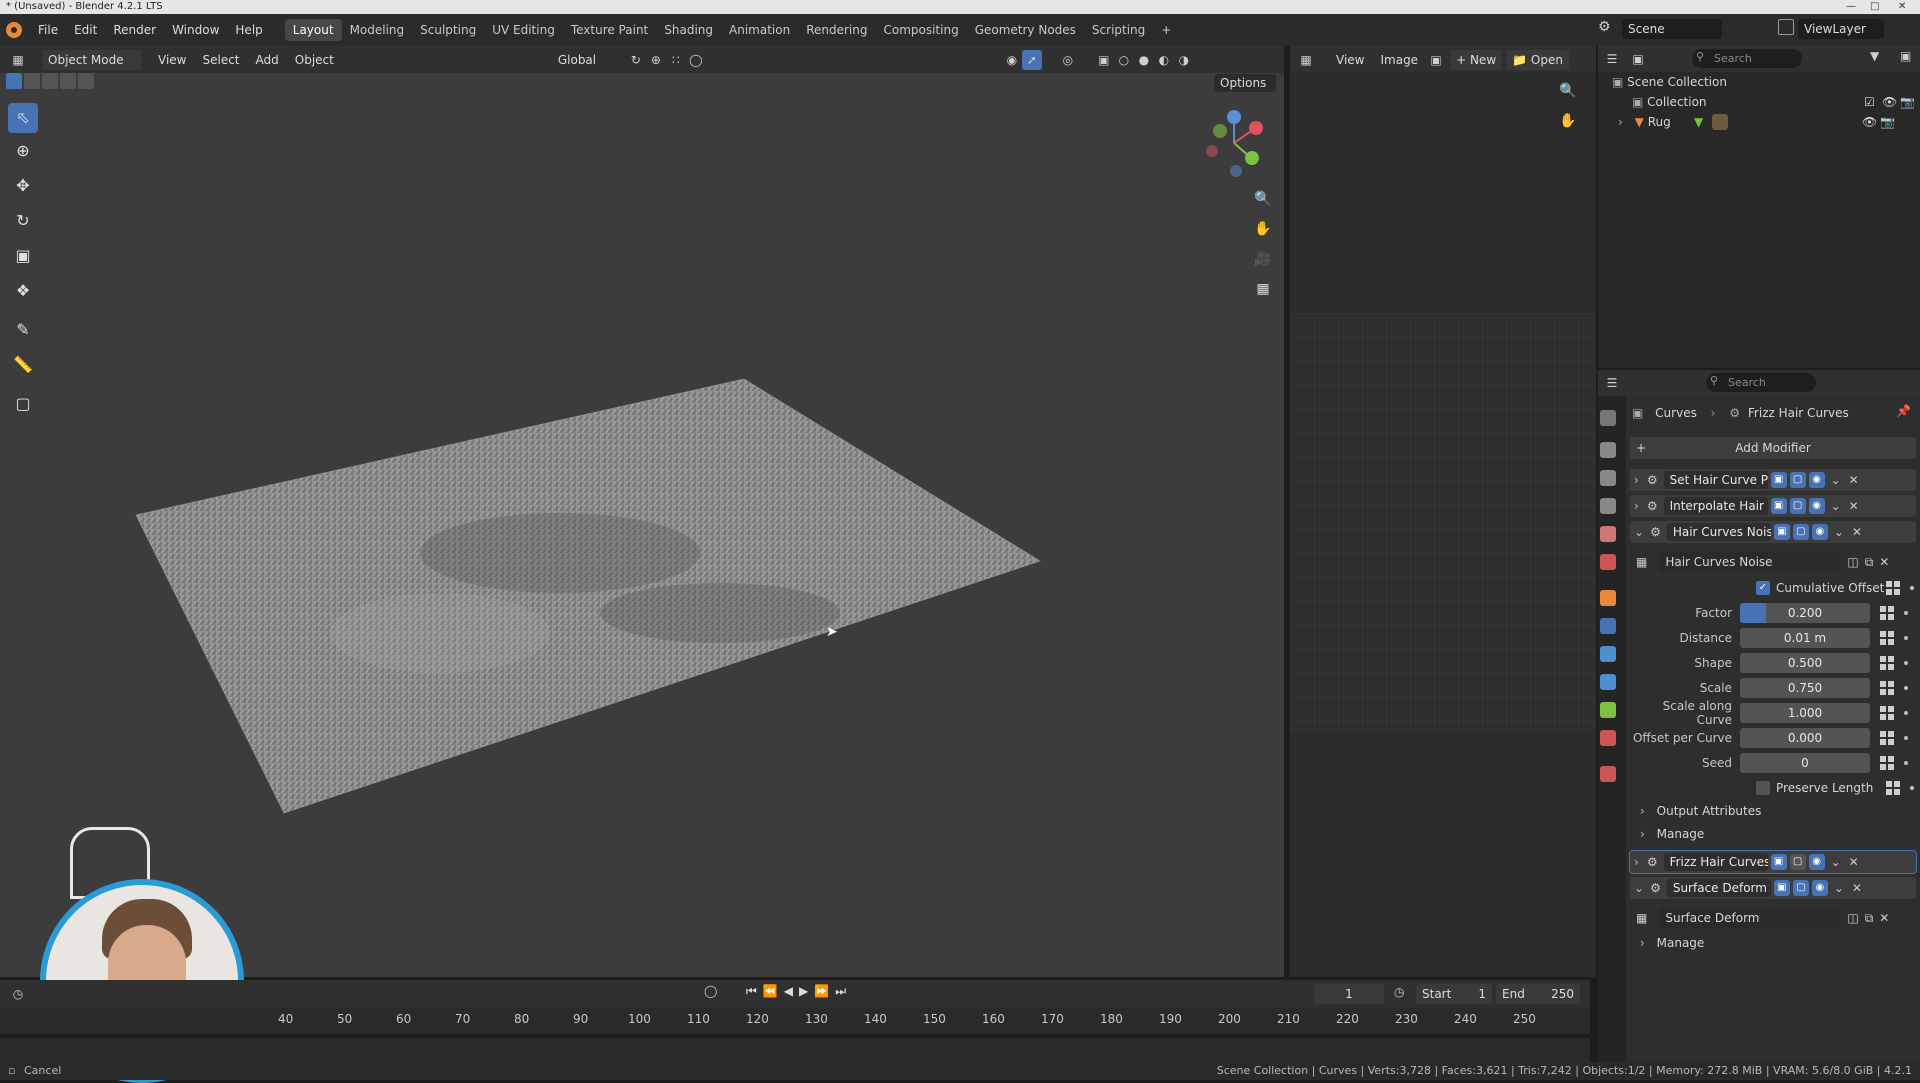 This screenshot has height=1083, width=1920. What do you see at coordinates (1889, 102) in the screenshot?
I see `collection-visibility-icon: 👁` at bounding box center [1889, 102].